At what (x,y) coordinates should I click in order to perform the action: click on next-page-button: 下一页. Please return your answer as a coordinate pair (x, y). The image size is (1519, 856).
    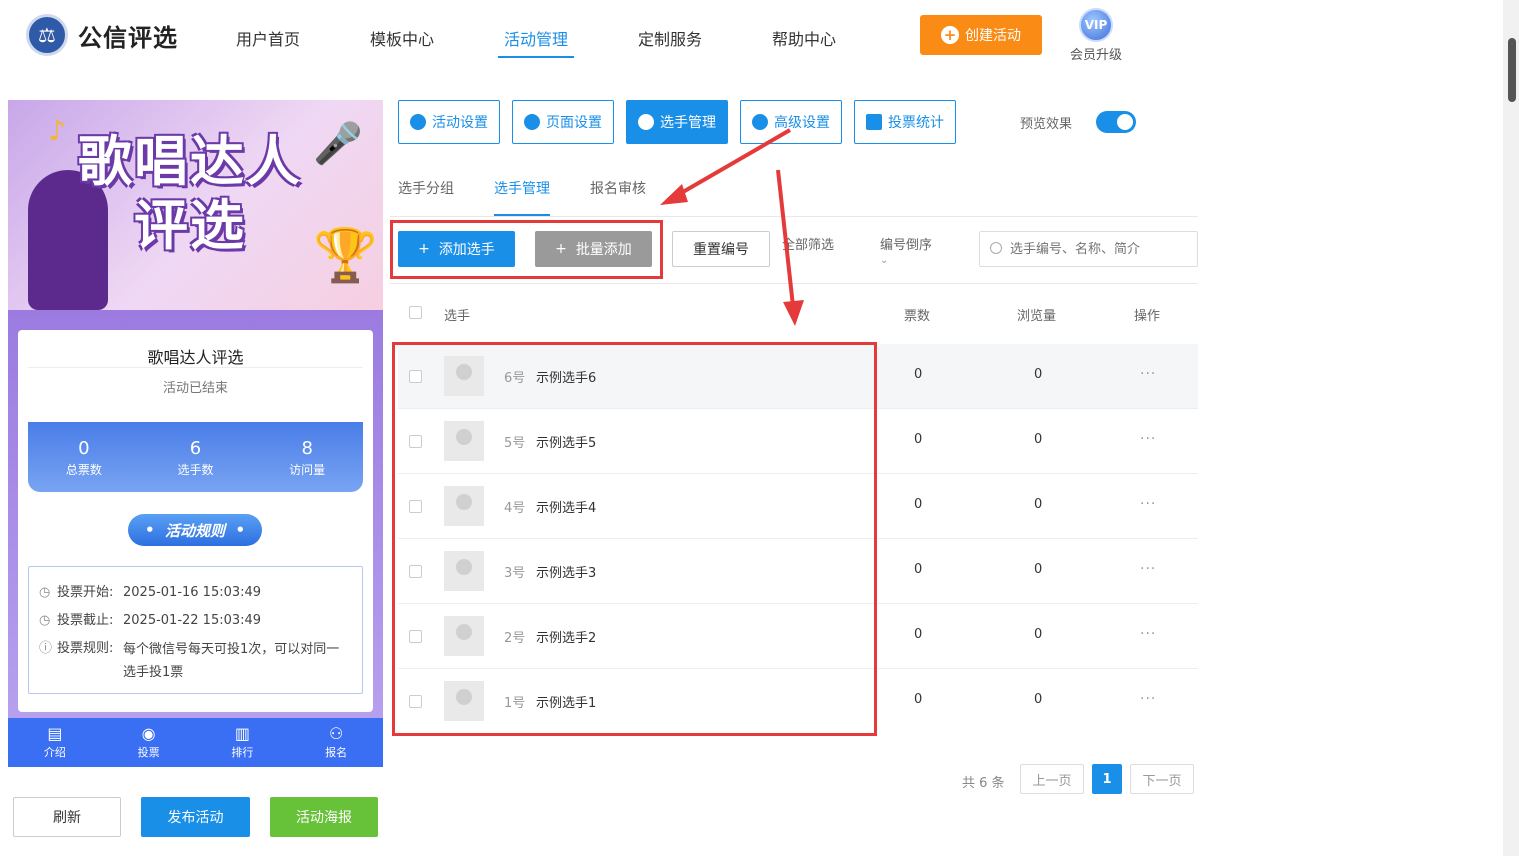
    Looking at the image, I should click on (1162, 779).